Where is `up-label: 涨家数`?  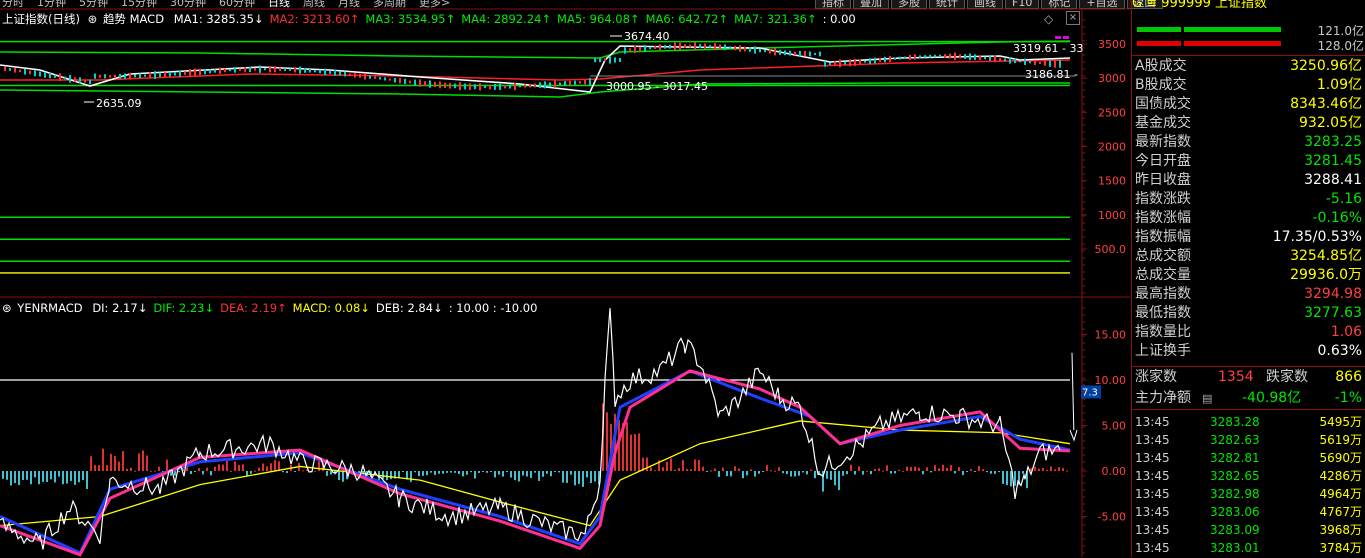 up-label: 涨家数 is located at coordinates (1156, 377).